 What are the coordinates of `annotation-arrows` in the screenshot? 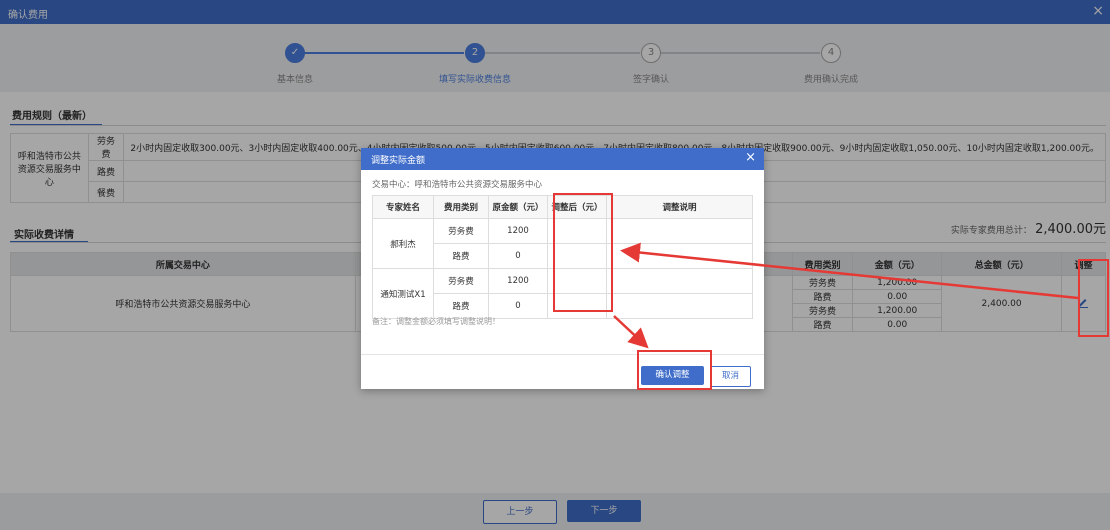 It's located at (846, 295).